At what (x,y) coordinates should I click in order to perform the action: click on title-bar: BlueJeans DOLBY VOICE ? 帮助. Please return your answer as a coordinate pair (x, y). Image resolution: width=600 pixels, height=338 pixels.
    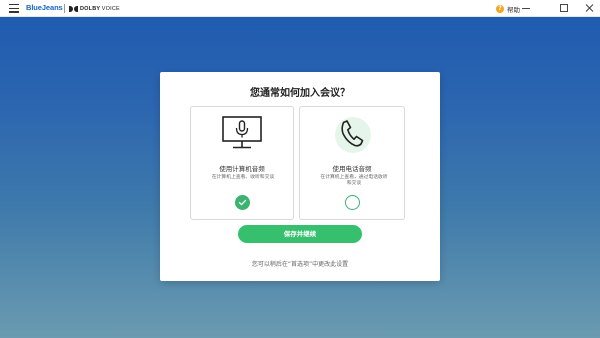
    Looking at the image, I should click on (300, 8).